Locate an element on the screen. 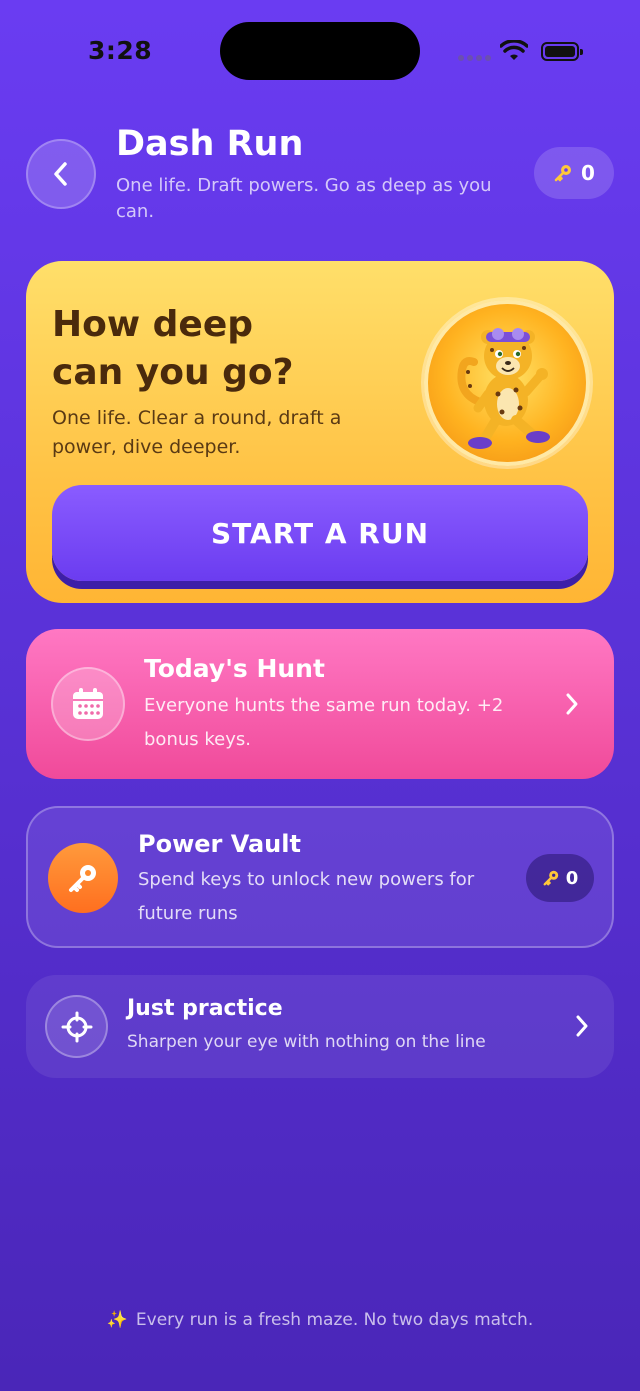 The height and width of the screenshot is (1391, 640). hero-title: How deep can you go? is located at coordinates (173, 349).